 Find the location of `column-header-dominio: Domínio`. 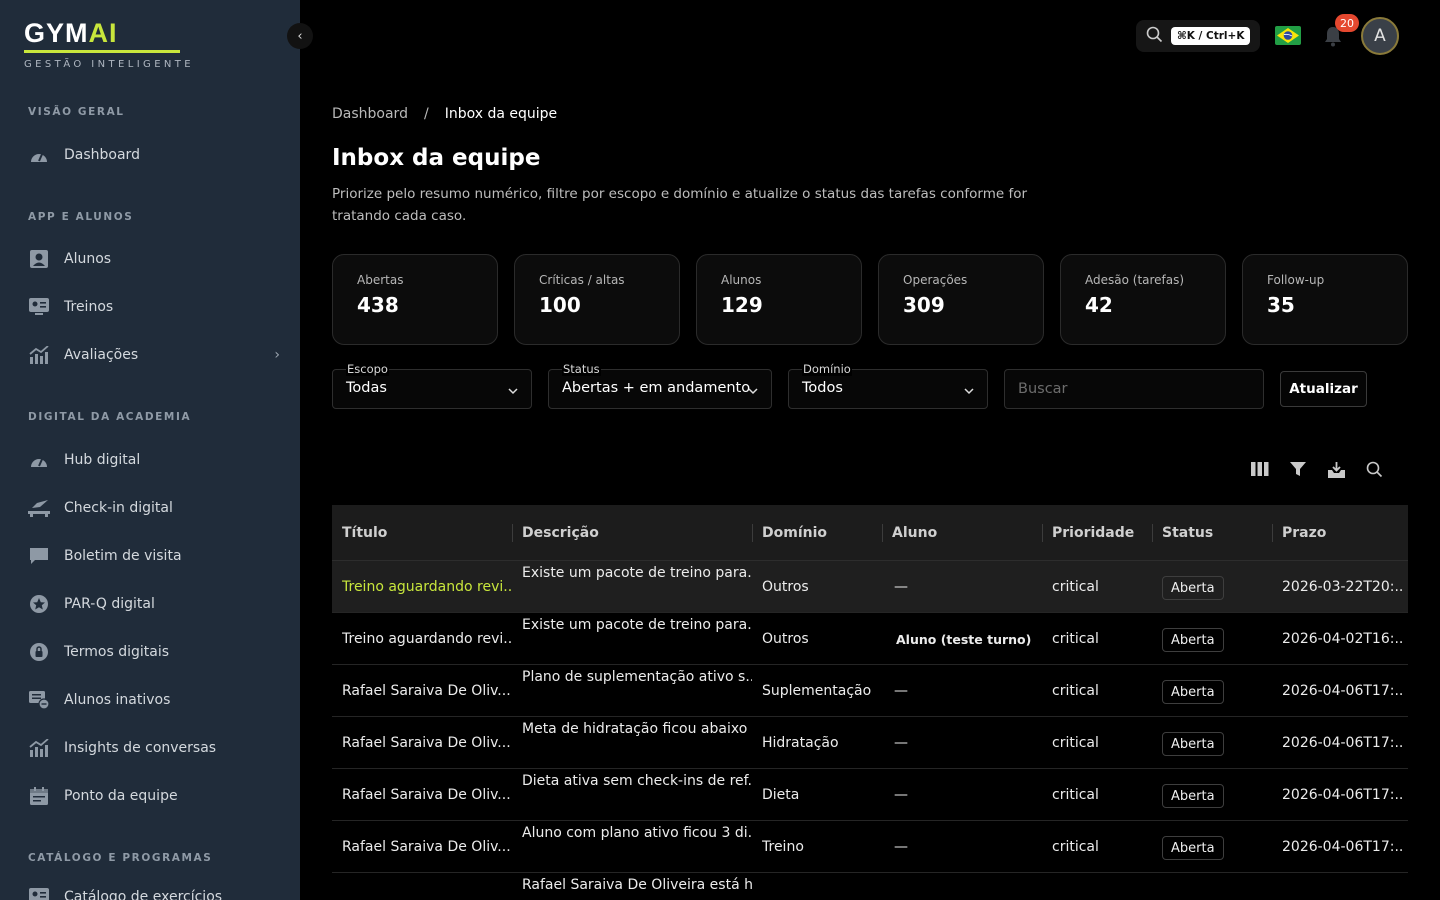

column-header-dominio: Domínio is located at coordinates (789, 533).